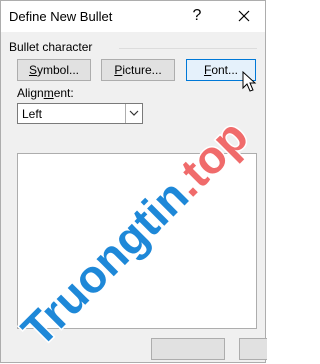  What do you see at coordinates (51, 47) in the screenshot?
I see `bullet-character-heading: Bullet character` at bounding box center [51, 47].